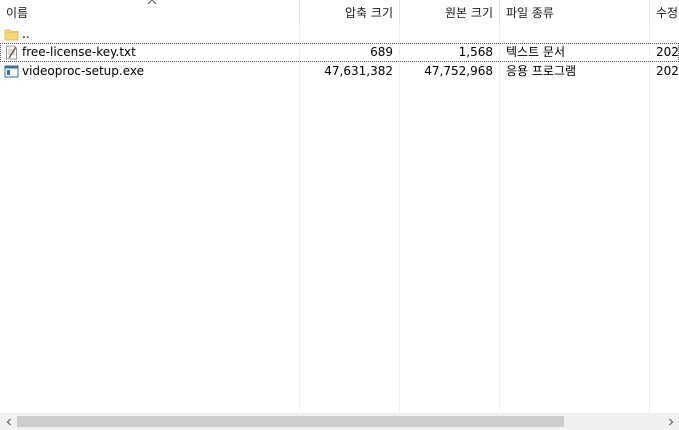  What do you see at coordinates (83, 71) in the screenshot?
I see `file-name: videoproc-setup.exe` at bounding box center [83, 71].